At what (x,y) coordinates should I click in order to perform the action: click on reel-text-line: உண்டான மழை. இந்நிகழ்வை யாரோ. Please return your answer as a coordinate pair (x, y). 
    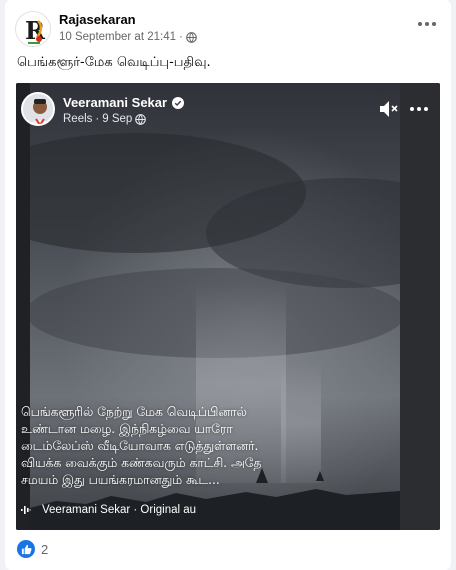
    Looking at the image, I should click on (127, 429).